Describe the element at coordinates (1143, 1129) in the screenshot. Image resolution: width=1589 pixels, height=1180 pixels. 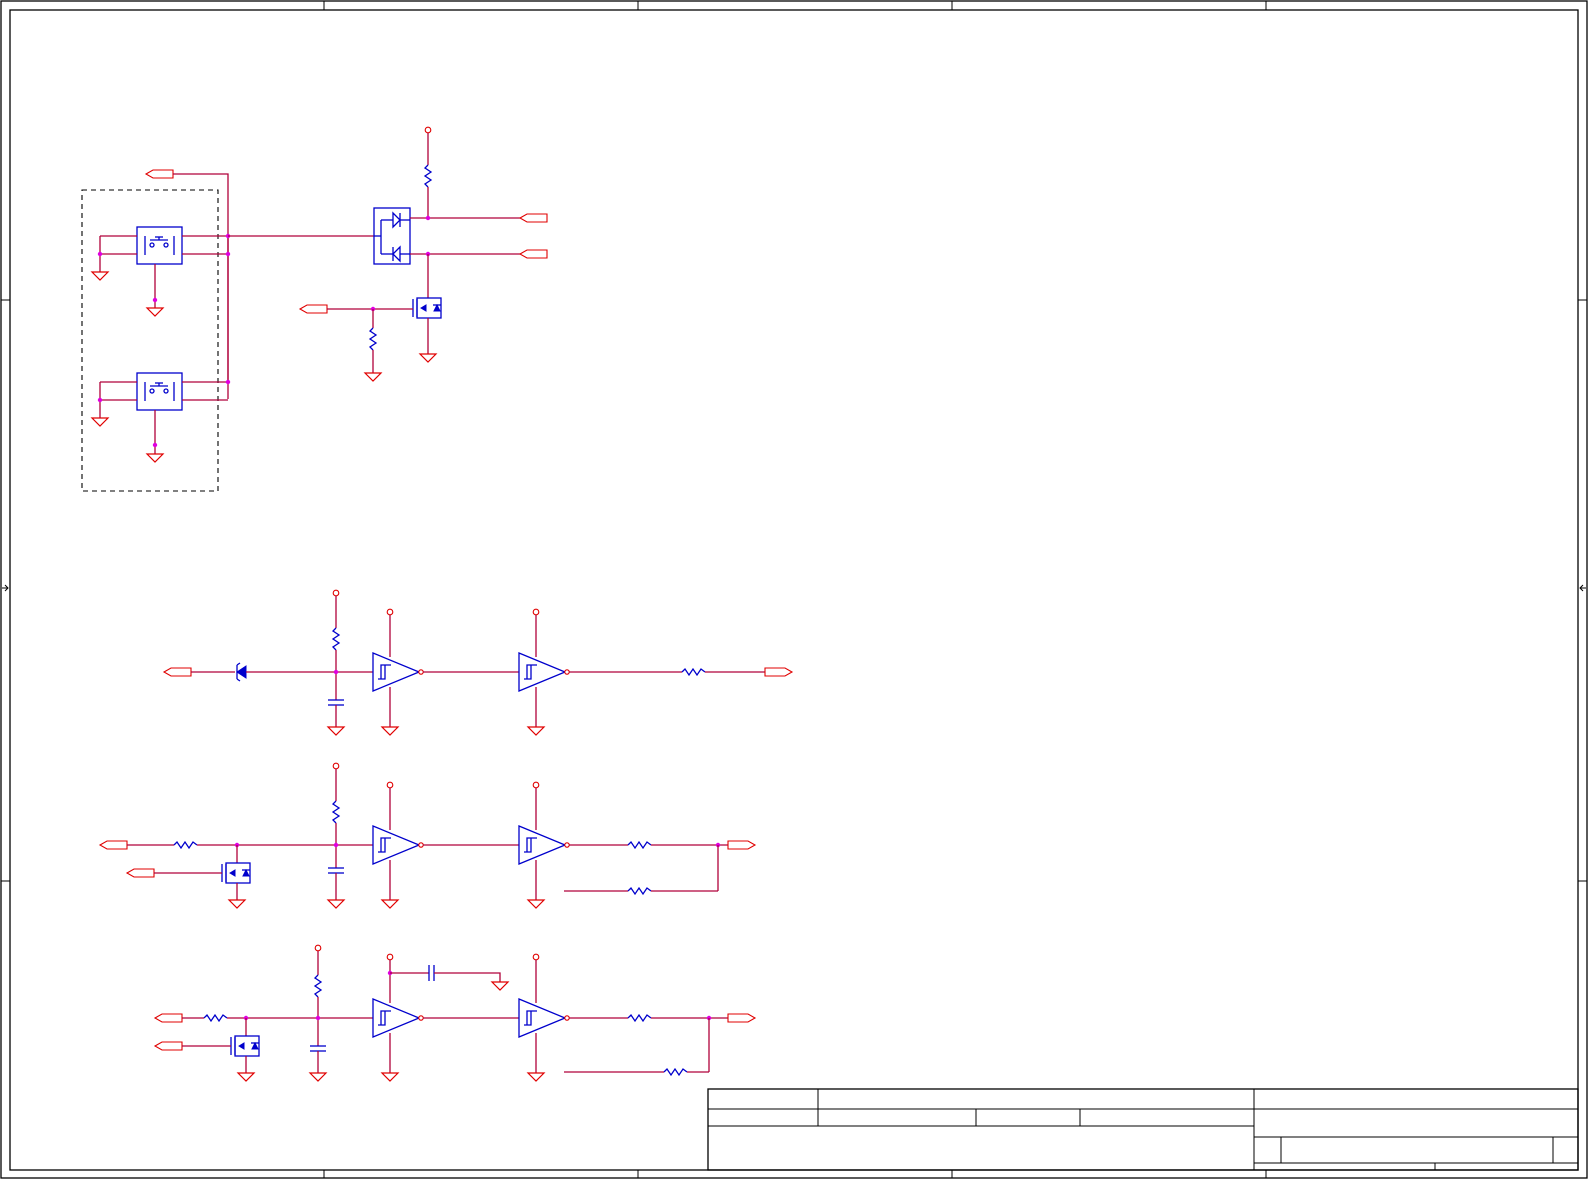
I see `title-block` at that location.